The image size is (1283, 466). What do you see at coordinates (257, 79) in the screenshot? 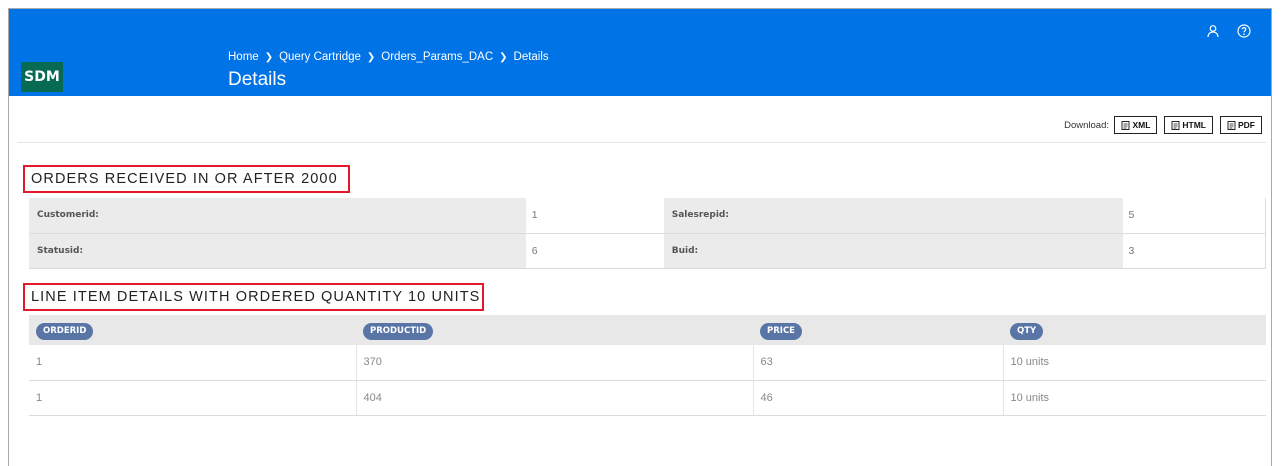
I see `page-title: Details` at bounding box center [257, 79].